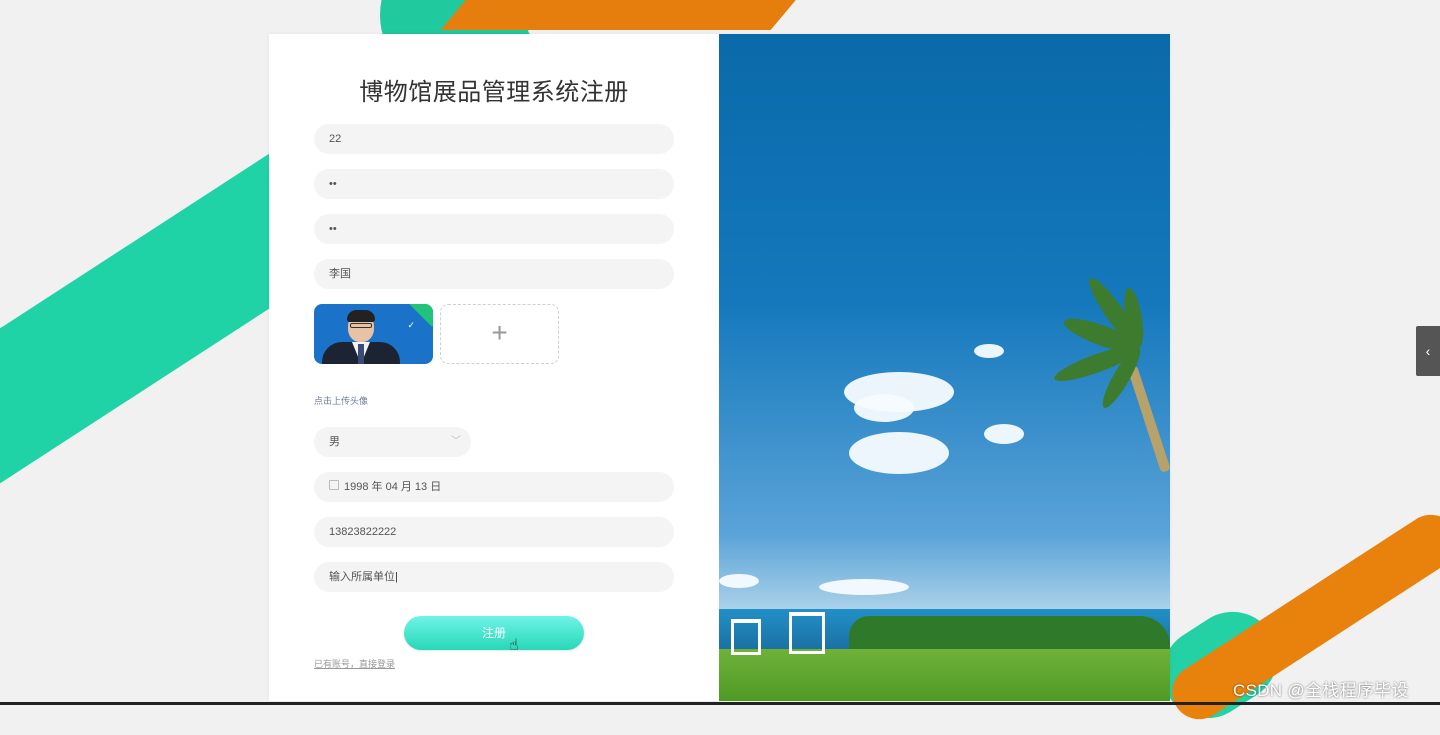 This screenshot has height=735, width=1440. Describe the element at coordinates (361, 325) in the screenshot. I see `avatar-person-glasses` at that location.